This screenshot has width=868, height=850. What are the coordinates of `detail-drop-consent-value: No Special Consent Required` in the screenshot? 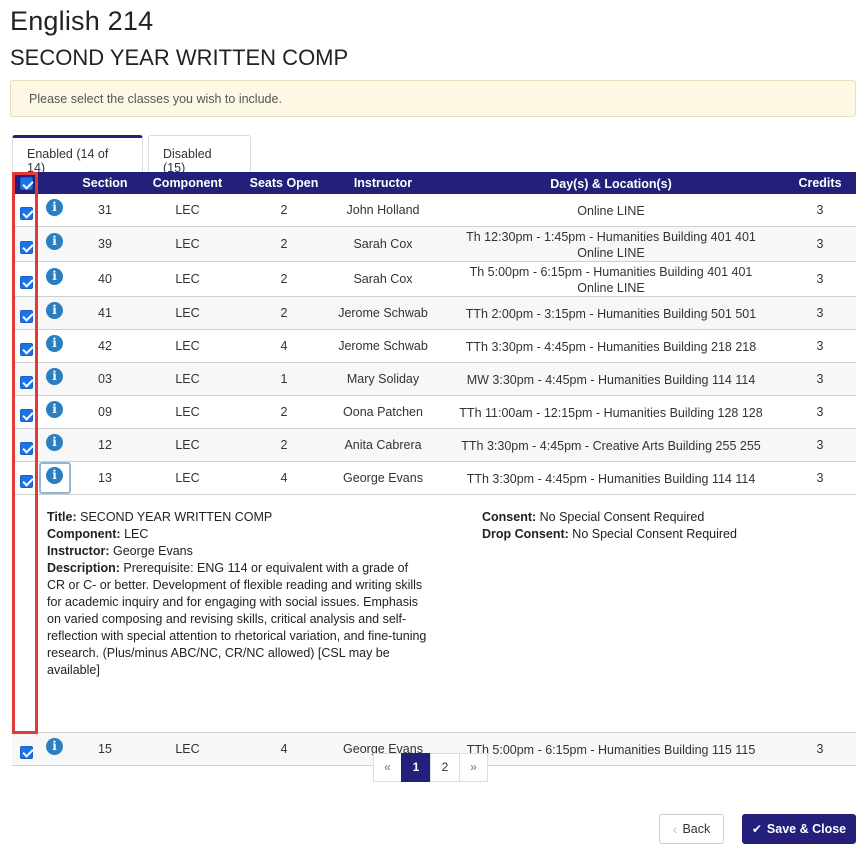 It's located at (652, 534).